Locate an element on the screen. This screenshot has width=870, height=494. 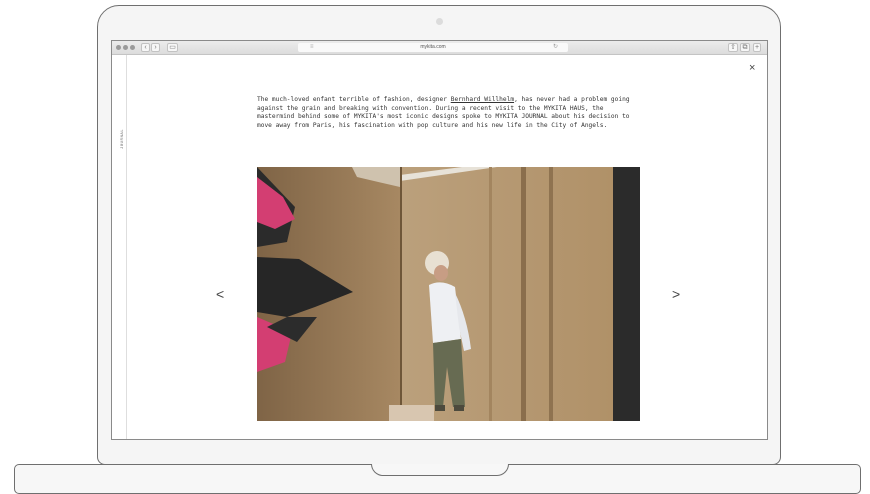
tabs-icon: ⧉ is located at coordinates (745, 47).